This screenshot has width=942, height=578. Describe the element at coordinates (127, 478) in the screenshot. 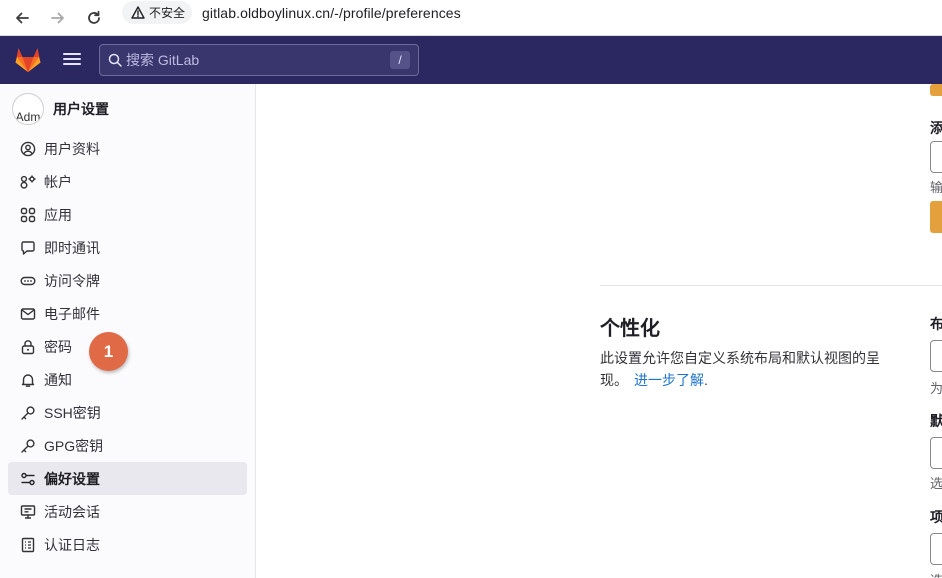

I see `sidebar-item-preferences: 偏好设置` at that location.